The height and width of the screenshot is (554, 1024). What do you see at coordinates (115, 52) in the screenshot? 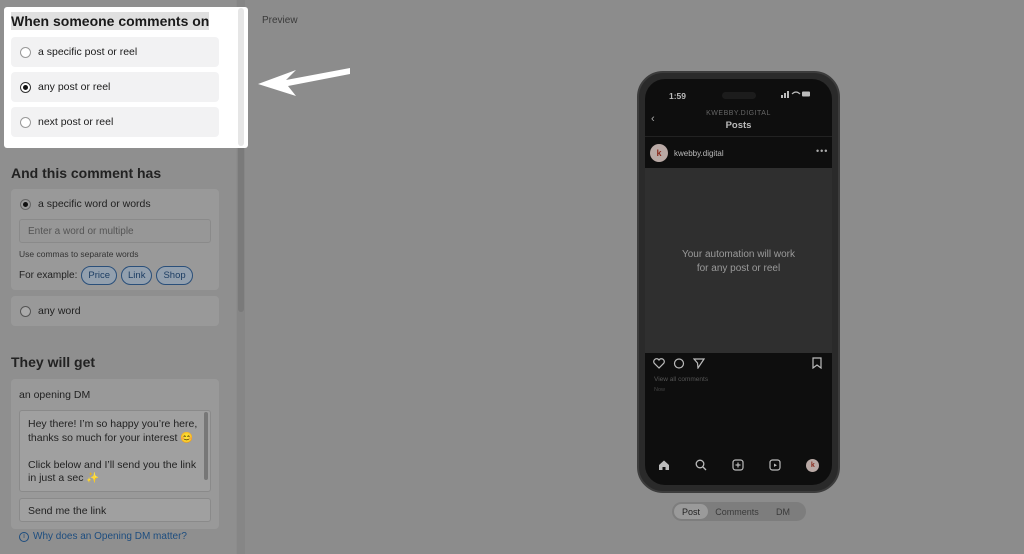
I see `trigger-option-specific-post: a specific post or reel` at bounding box center [115, 52].